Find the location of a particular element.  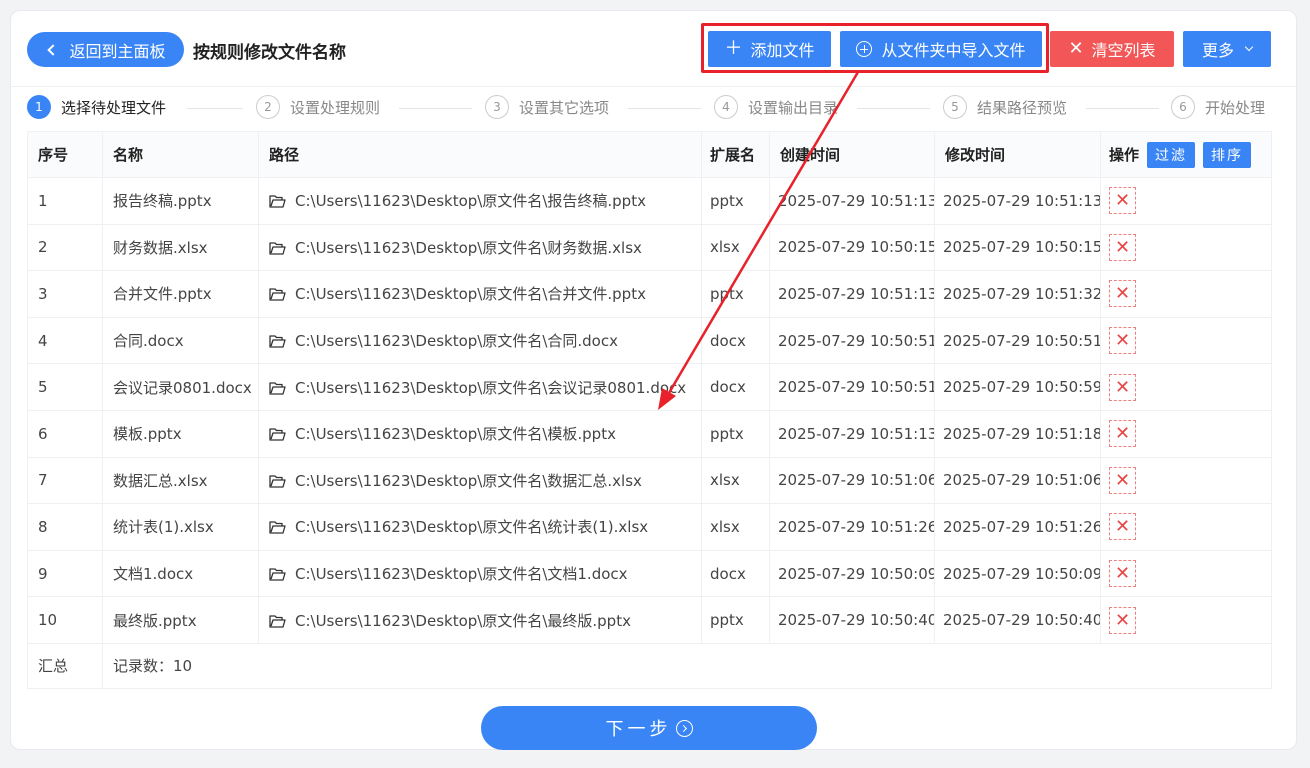

cell-path-text: C:\Users\11623\Desktop\原文件名\模板.pptx is located at coordinates (455, 434).